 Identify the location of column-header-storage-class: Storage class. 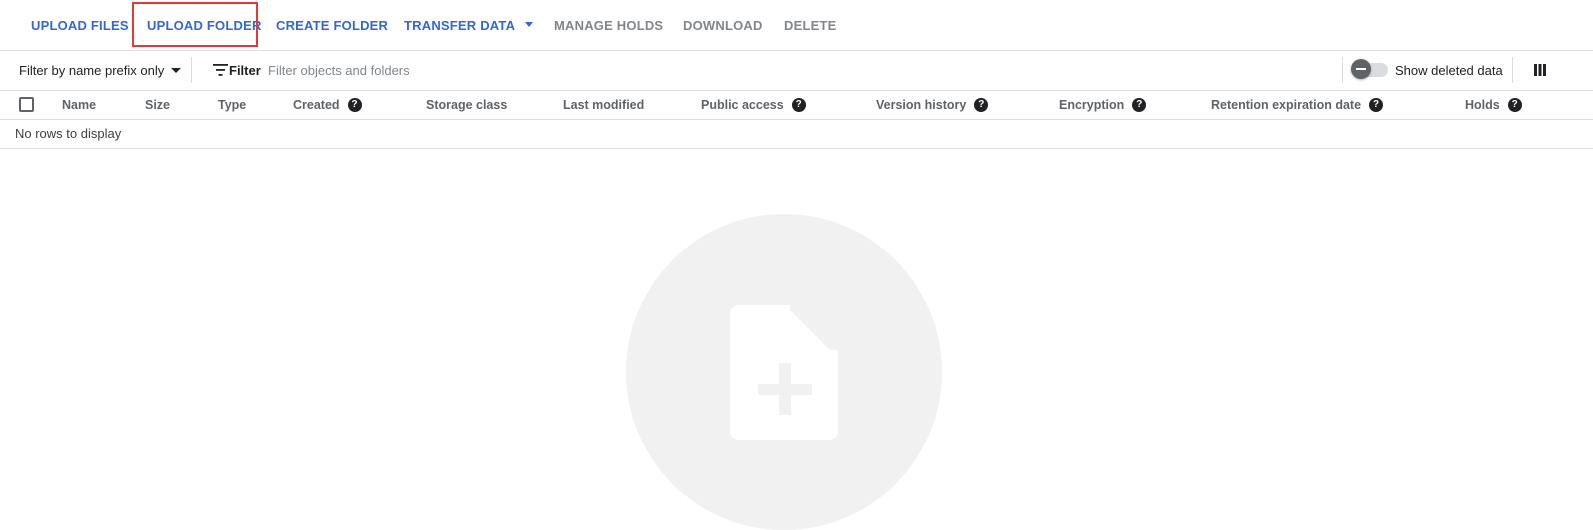
(466, 105).